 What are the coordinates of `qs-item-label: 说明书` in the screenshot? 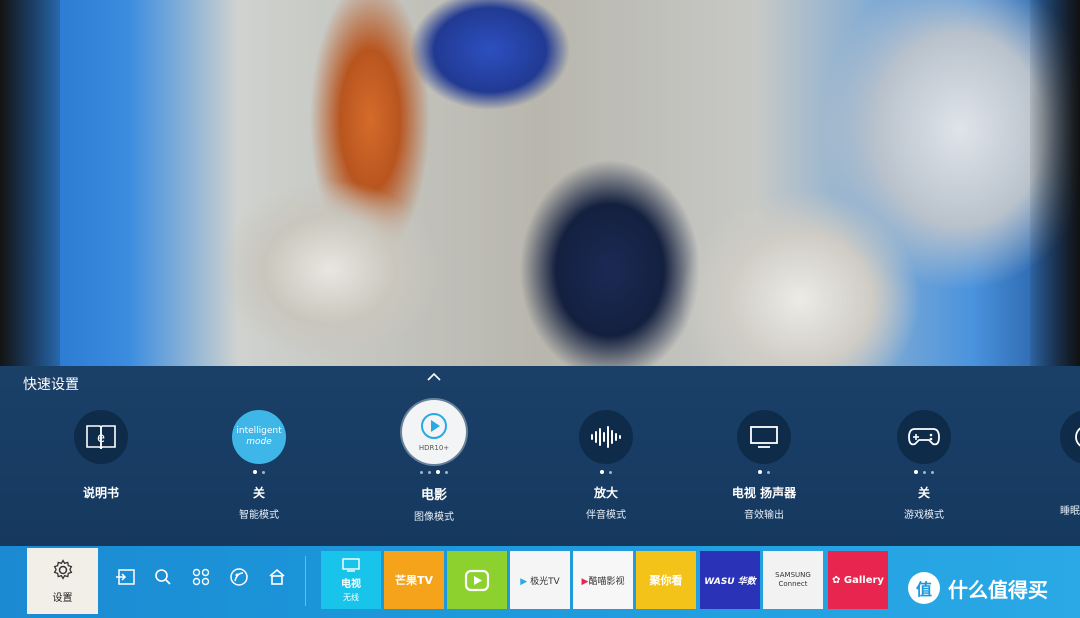 It's located at (100, 493).